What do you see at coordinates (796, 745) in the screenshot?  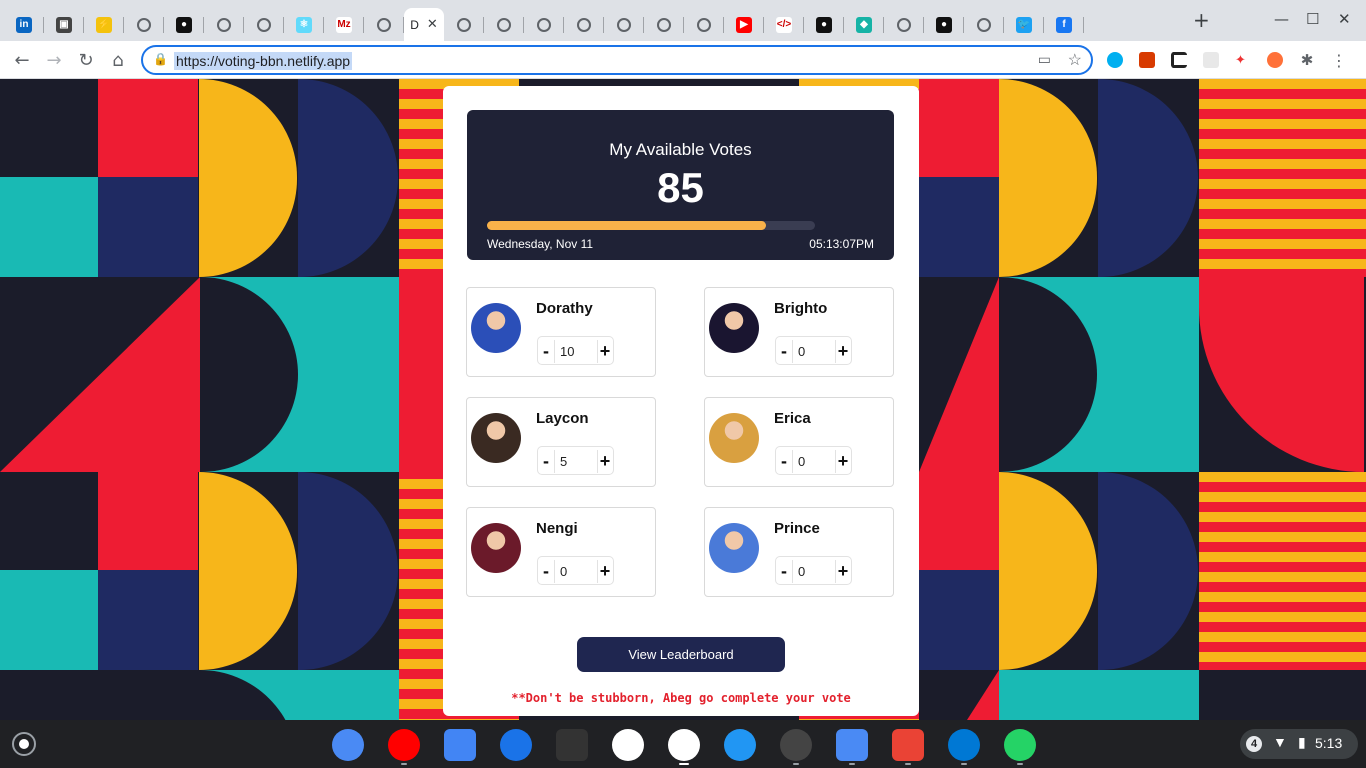 I see `terminal-icon` at bounding box center [796, 745].